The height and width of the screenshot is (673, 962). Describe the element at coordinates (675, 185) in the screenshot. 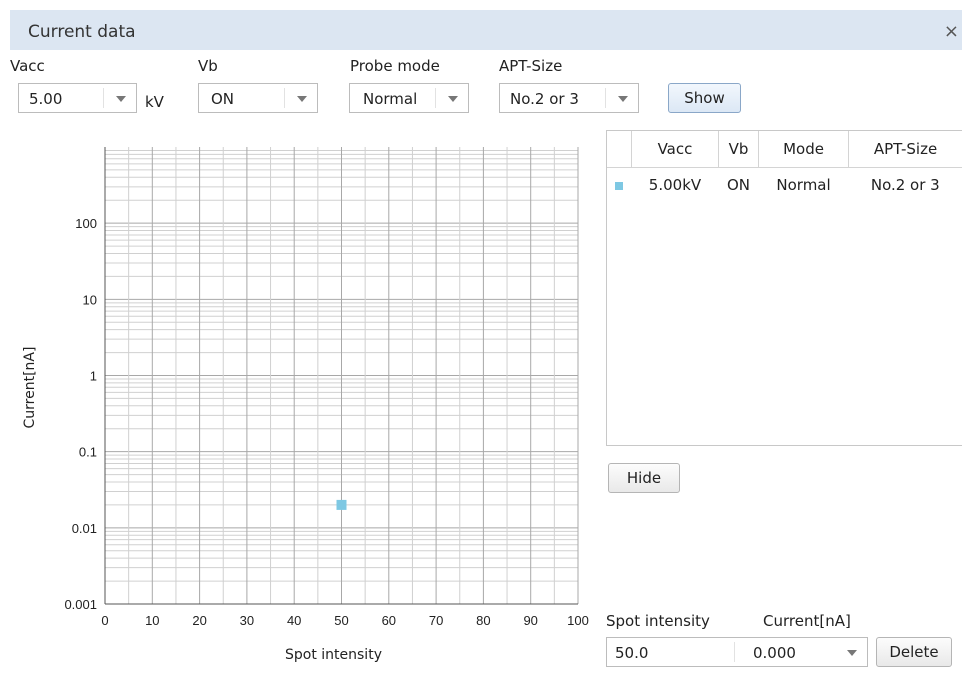

I see `cell-vacc: 5.00kV` at that location.